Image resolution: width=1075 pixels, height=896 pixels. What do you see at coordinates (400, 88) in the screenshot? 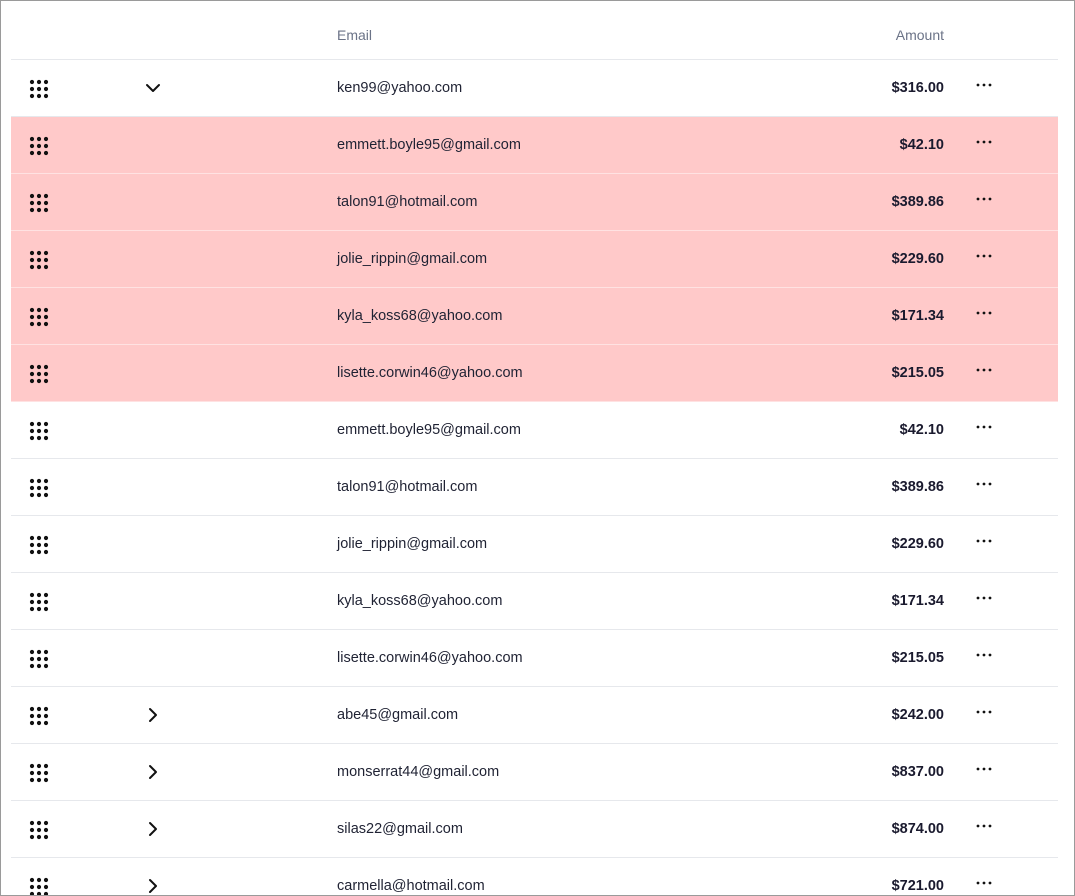
I see `row-email: ken99@yahoo.com` at bounding box center [400, 88].